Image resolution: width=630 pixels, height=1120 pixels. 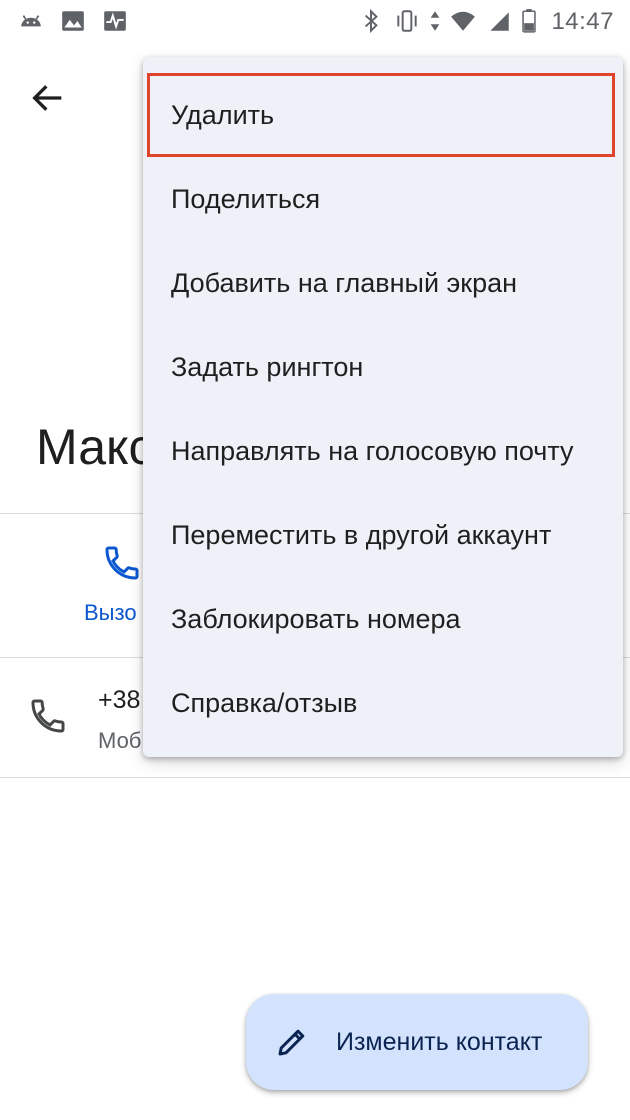 I want to click on edit-contact-button: Изменить контакт, so click(x=417, y=1042).